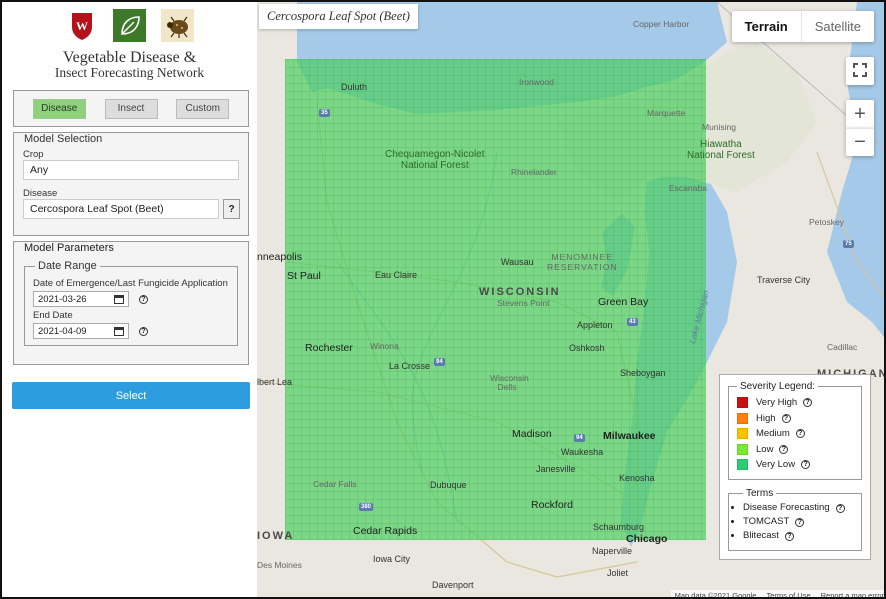 The image size is (886, 599). What do you see at coordinates (231, 209) in the screenshot?
I see `disease-help-button: ?` at bounding box center [231, 209].